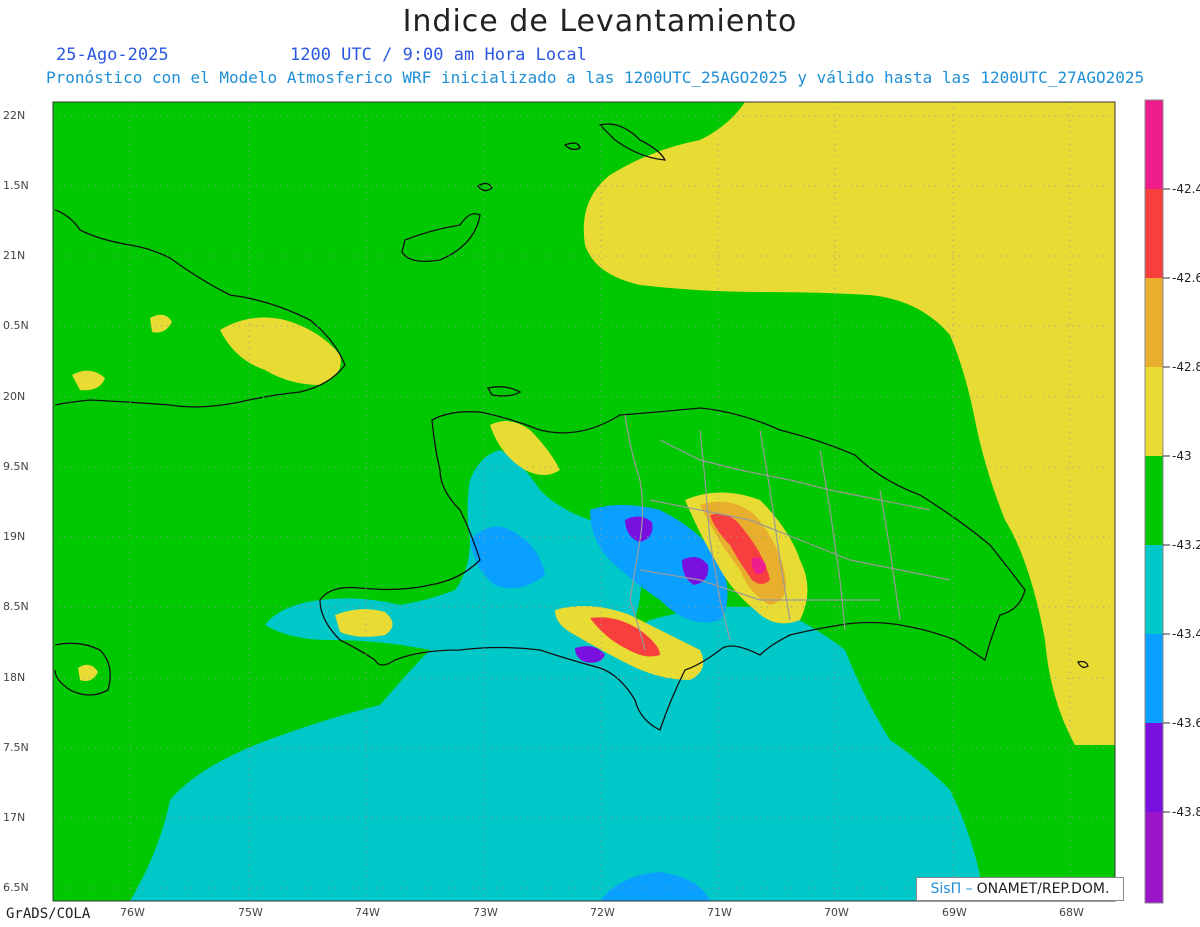 Image resolution: width=1200 pixels, height=927 pixels. Describe the element at coordinates (1186, 545) in the screenshot. I see `colorbar-label: -43.2` at that location.